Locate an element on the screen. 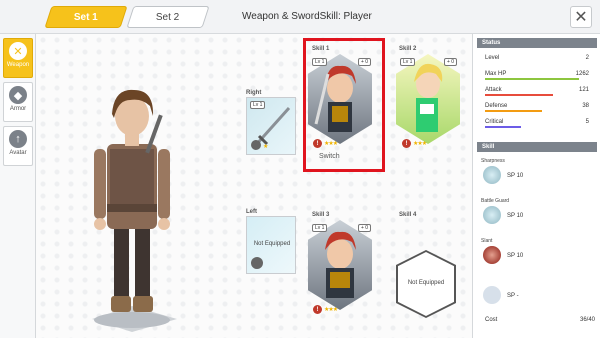  tab-set-1: Set 1 is located at coordinates (86, 17).